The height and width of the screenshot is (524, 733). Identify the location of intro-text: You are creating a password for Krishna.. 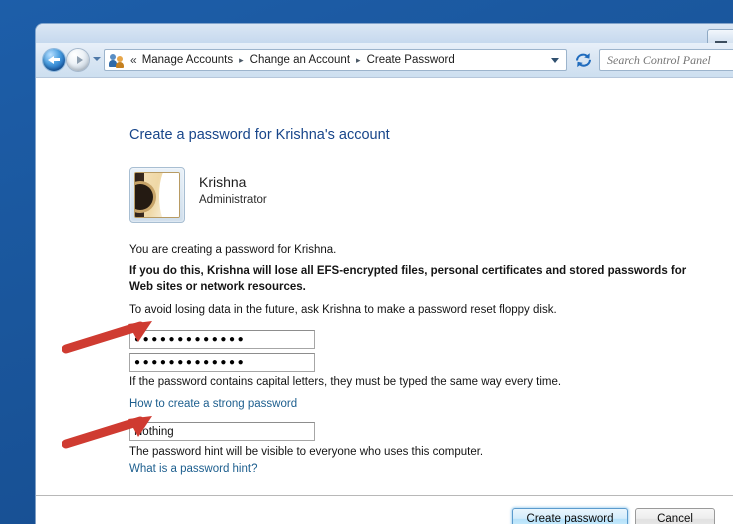
(233, 250).